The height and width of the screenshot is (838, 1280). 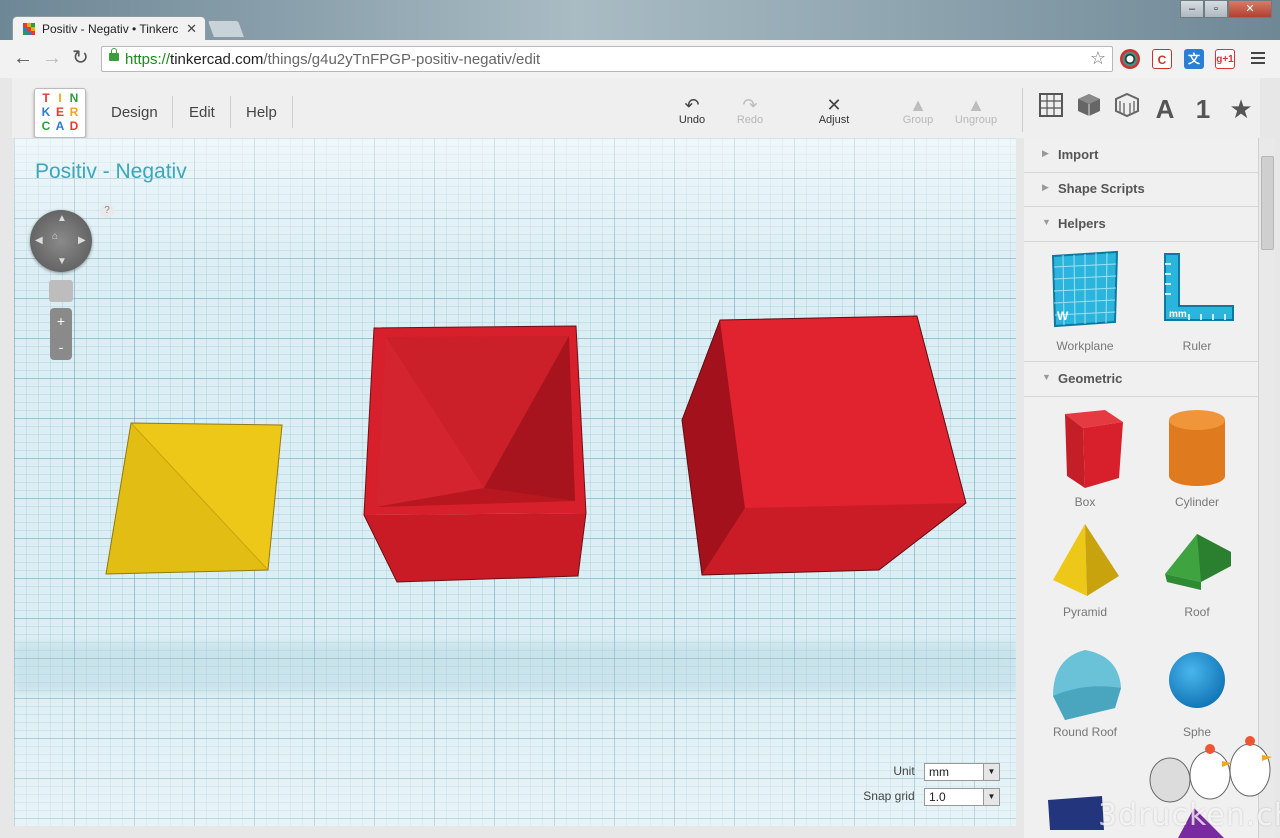 I want to click on reload-icon: ↻, so click(x=80, y=58).